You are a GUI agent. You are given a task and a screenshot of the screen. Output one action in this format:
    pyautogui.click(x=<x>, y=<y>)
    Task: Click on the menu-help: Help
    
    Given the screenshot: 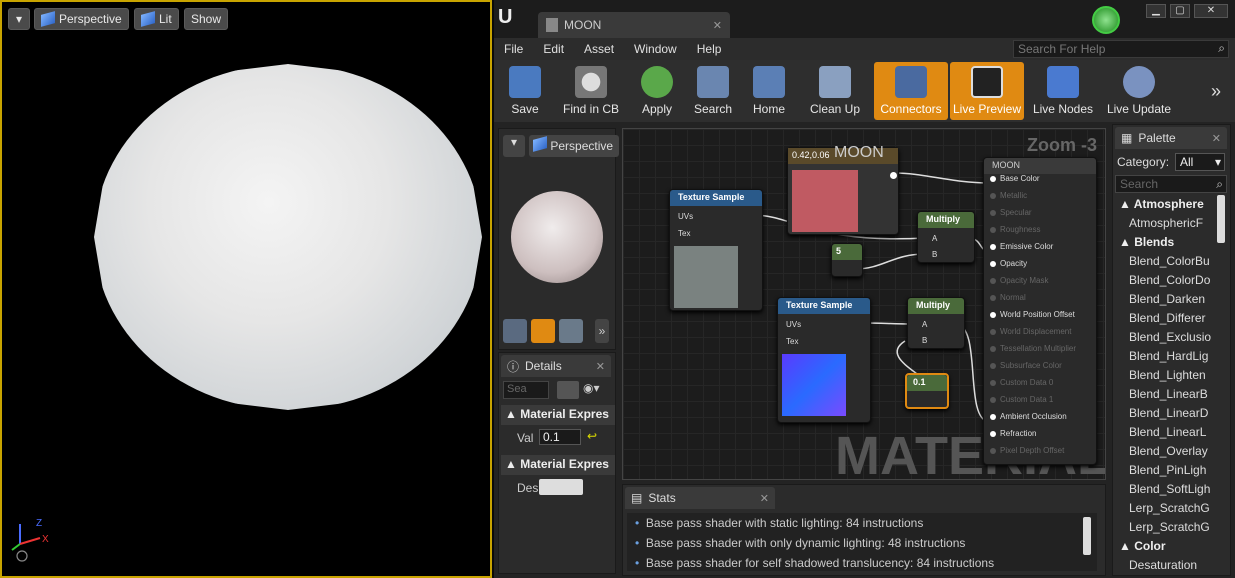 What is the action you would take?
    pyautogui.click(x=709, y=49)
    